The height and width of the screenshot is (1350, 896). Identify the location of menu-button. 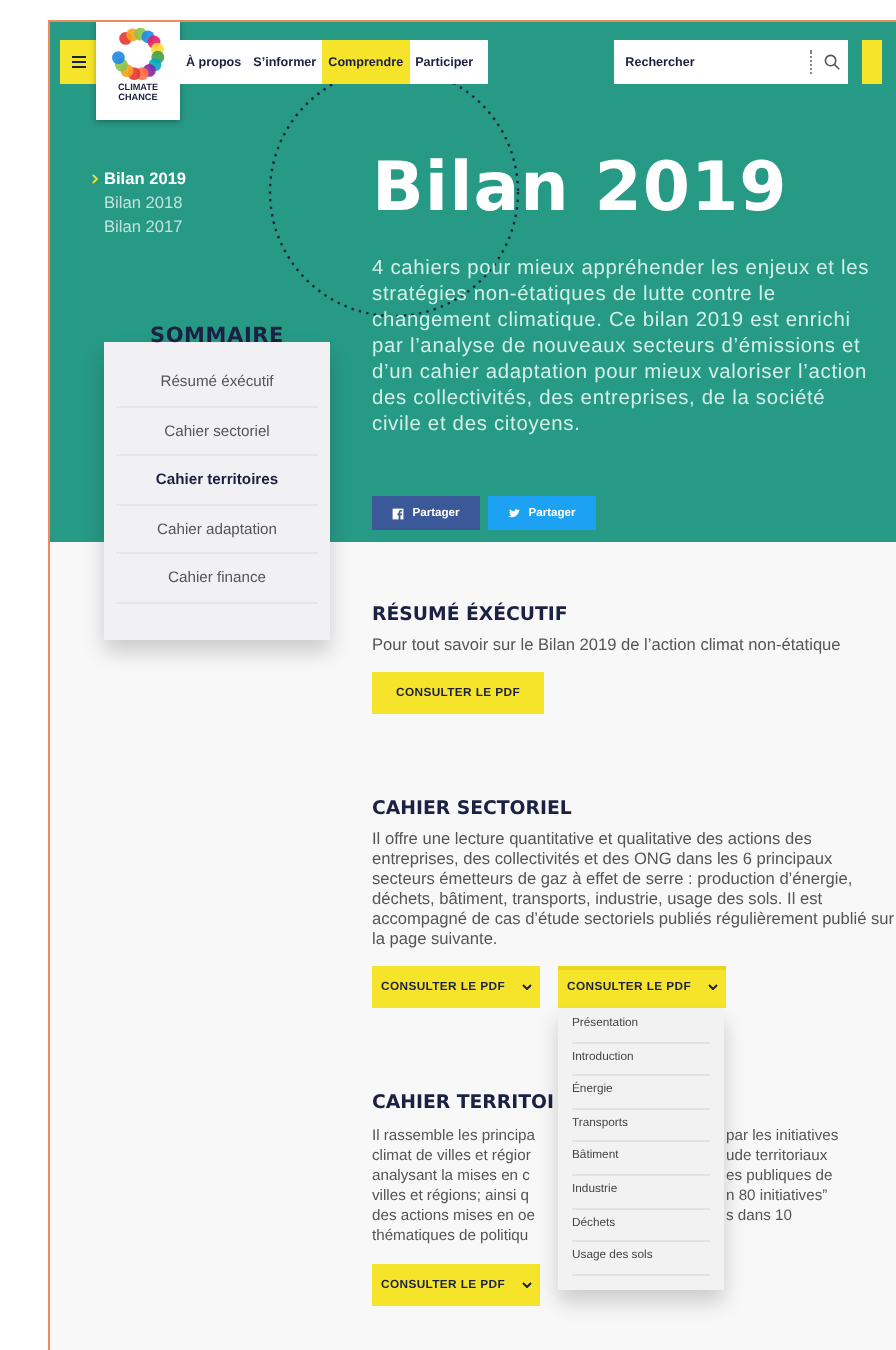
(78, 62).